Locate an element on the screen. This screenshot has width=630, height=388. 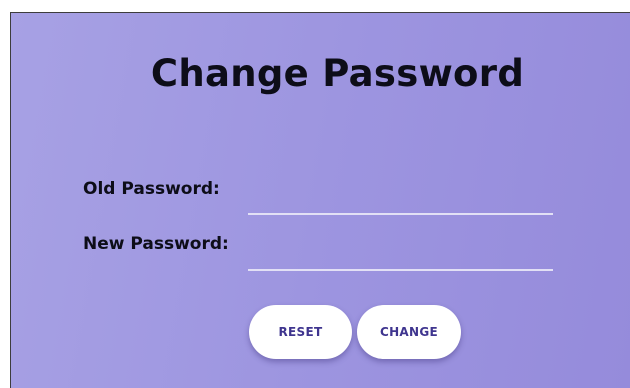
page-title: Change Password is located at coordinates (337, 73).